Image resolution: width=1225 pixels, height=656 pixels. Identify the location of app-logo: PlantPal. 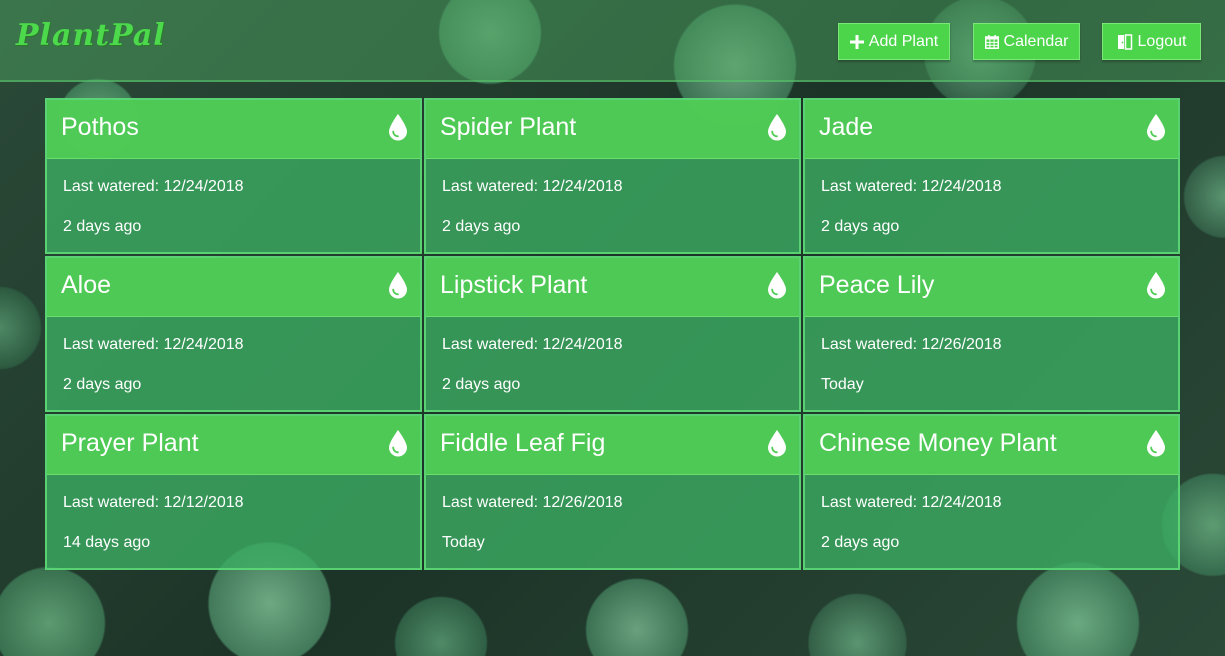
(91, 35).